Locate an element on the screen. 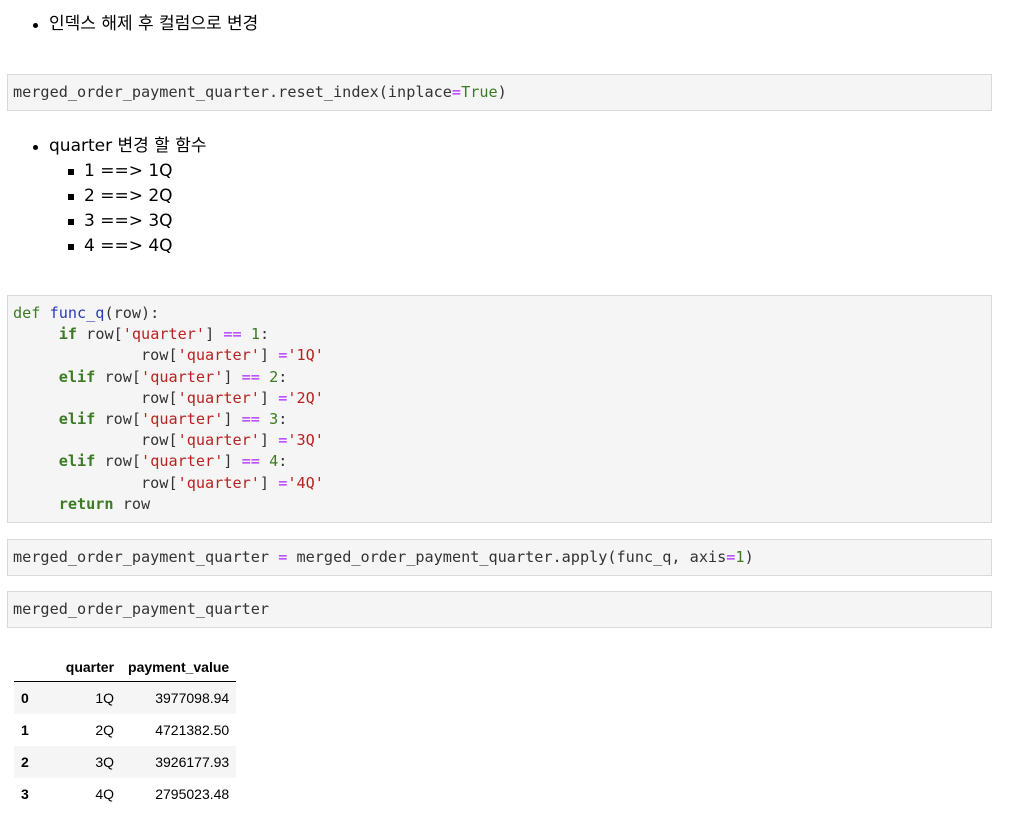 The width and height of the screenshot is (1014, 840). quarter-cell: 2Q is located at coordinates (105, 730).